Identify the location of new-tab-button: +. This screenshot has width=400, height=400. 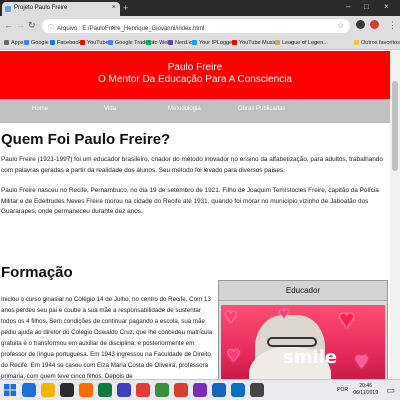
(125, 8).